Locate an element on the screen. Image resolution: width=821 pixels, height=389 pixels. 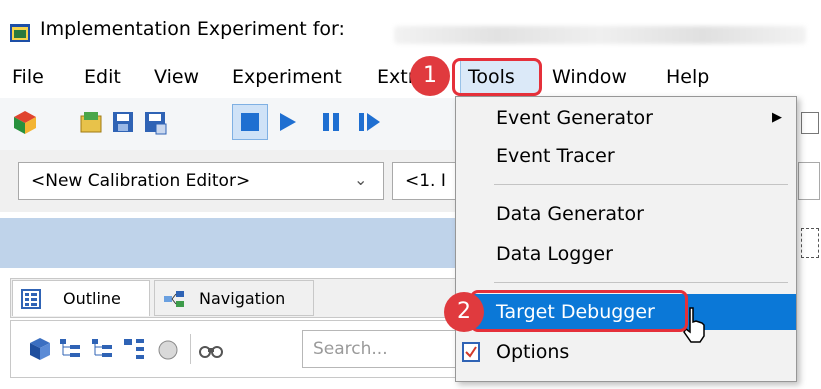
second-combo-value: <1. I is located at coordinates (425, 181).